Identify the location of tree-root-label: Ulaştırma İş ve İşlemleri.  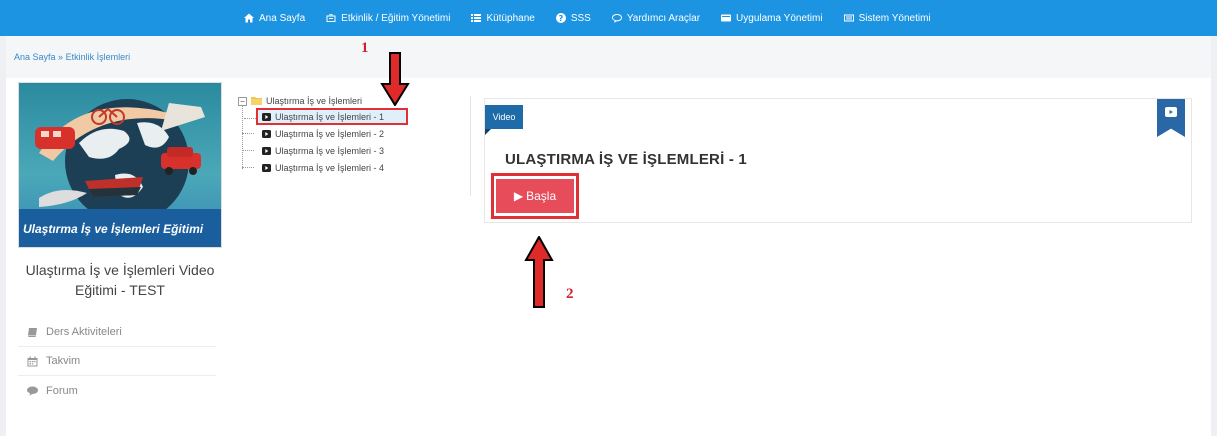
(314, 101).